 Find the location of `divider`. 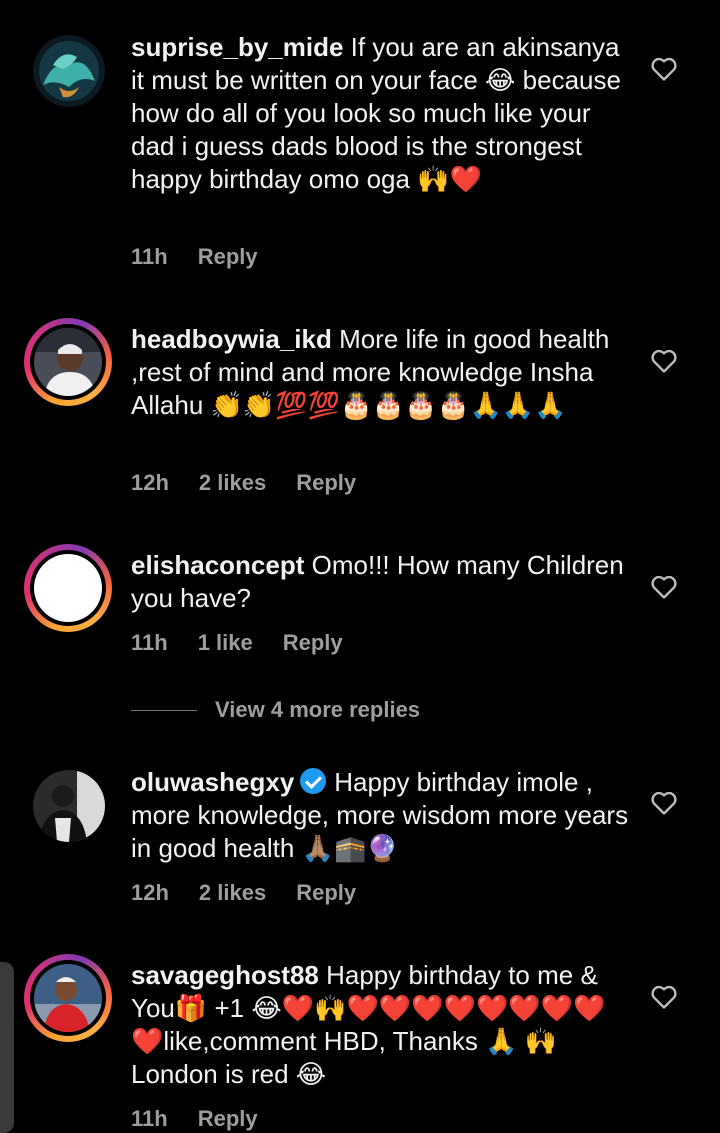

divider is located at coordinates (164, 710).